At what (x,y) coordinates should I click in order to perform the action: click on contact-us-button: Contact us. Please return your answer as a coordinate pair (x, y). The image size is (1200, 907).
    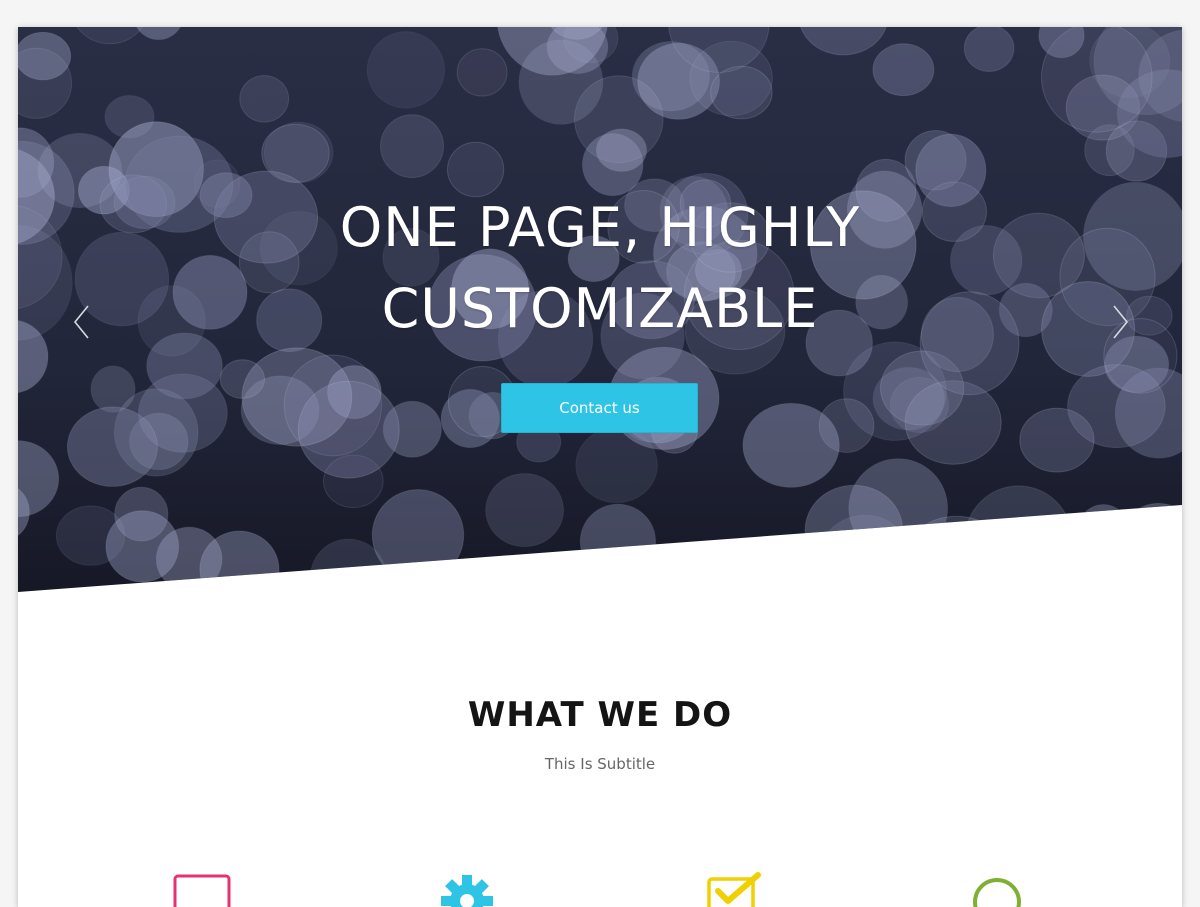
    Looking at the image, I should click on (599, 408).